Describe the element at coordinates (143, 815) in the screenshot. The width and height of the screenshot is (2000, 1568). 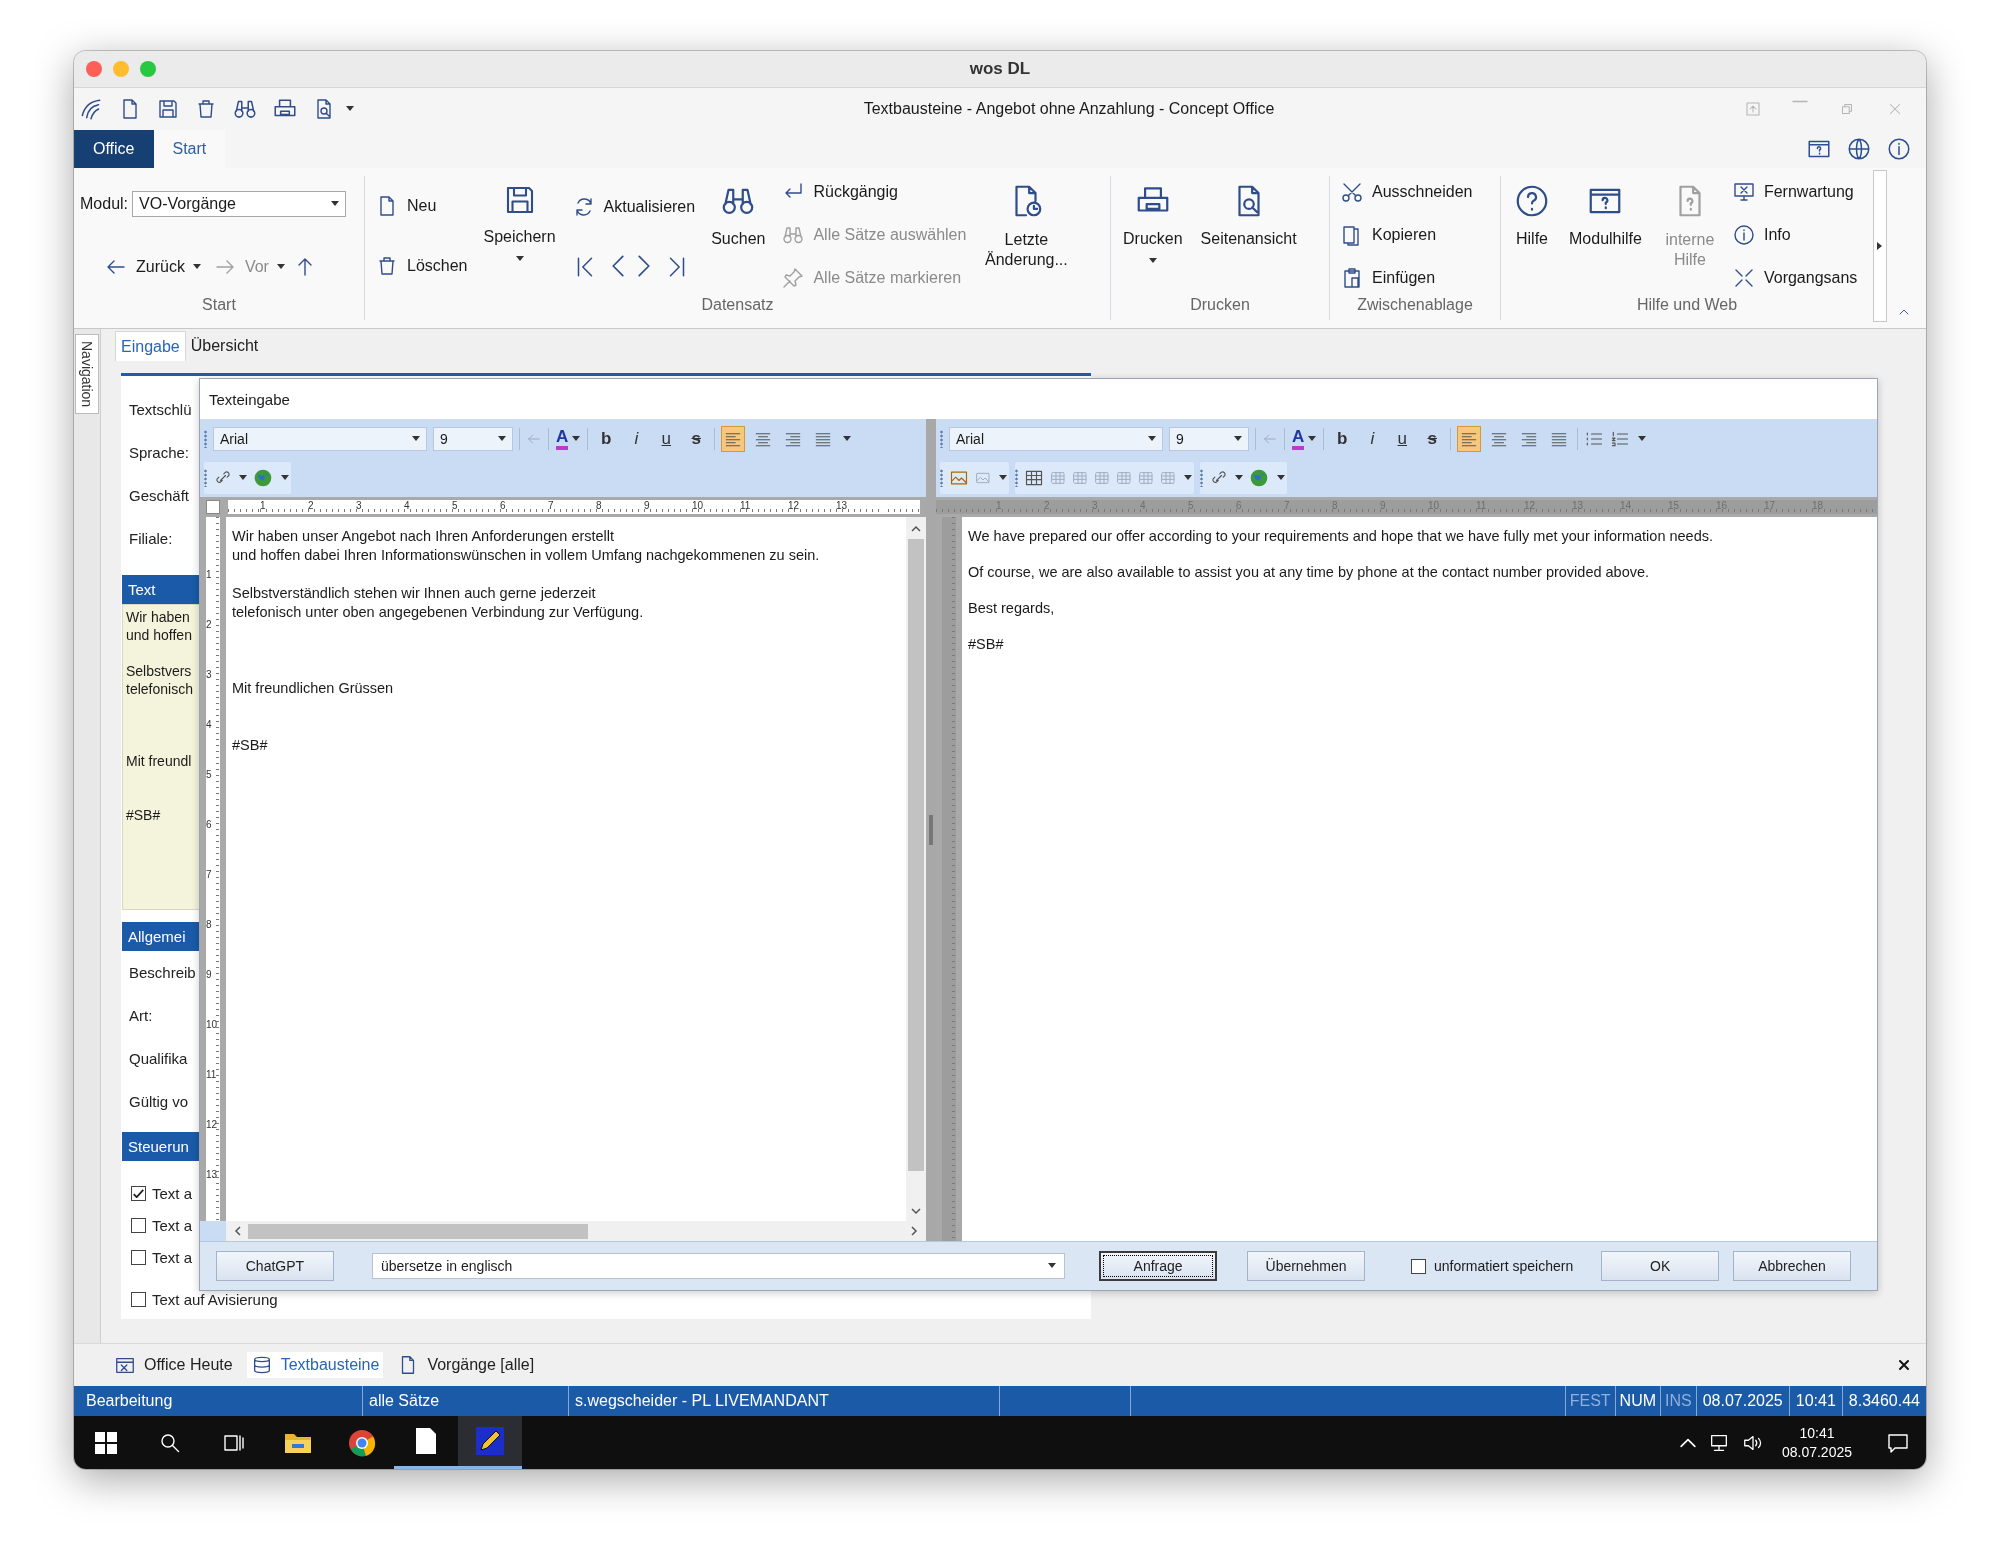
I see `text-line: #SB#` at that location.